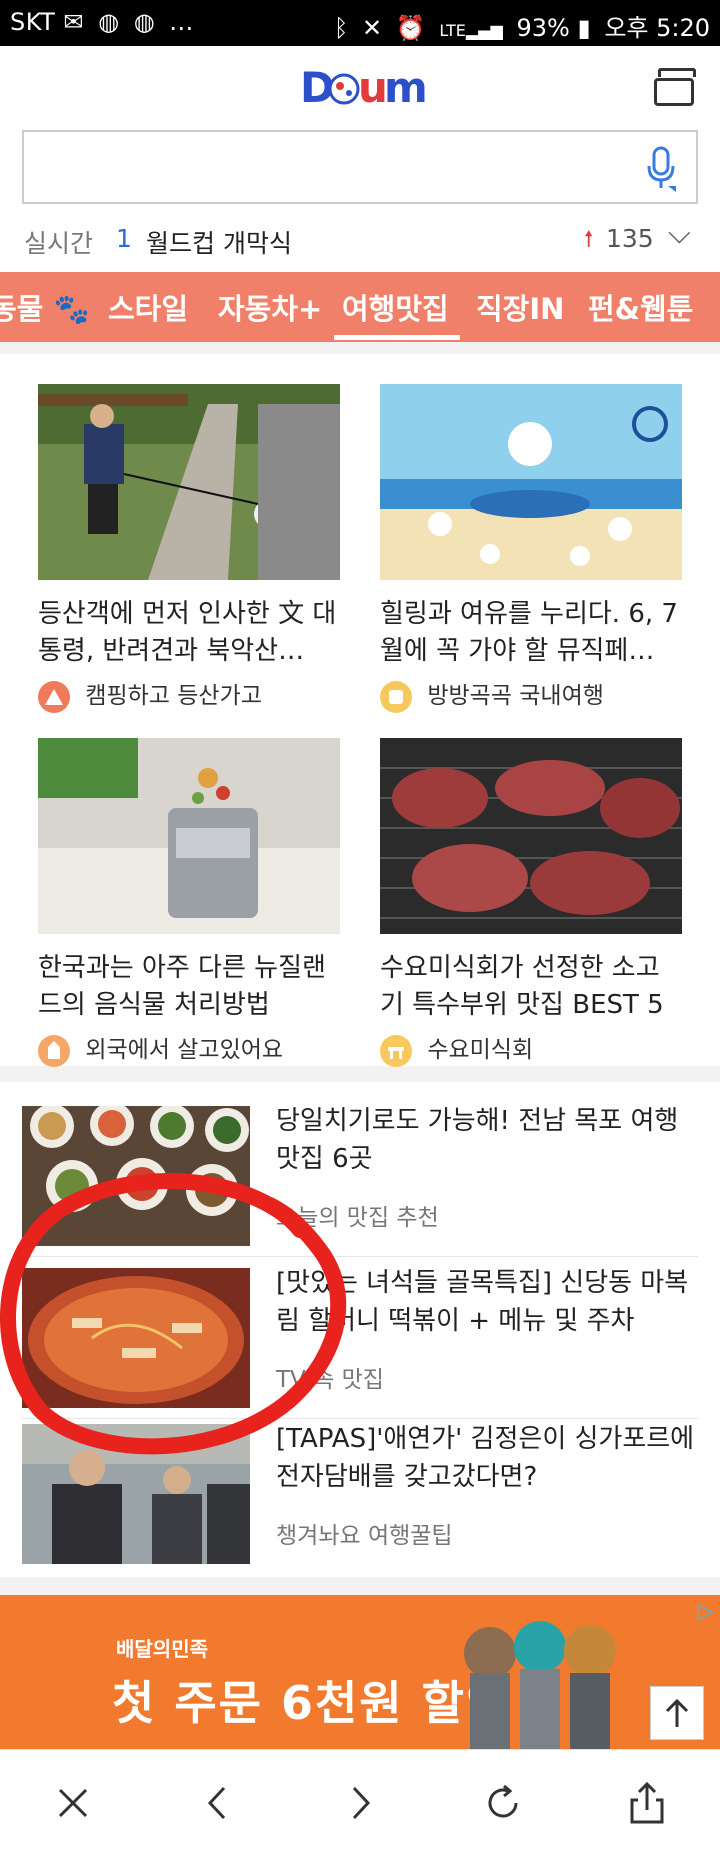 The height and width of the screenshot is (1852, 720). I want to click on camping-icon, so click(54, 696).